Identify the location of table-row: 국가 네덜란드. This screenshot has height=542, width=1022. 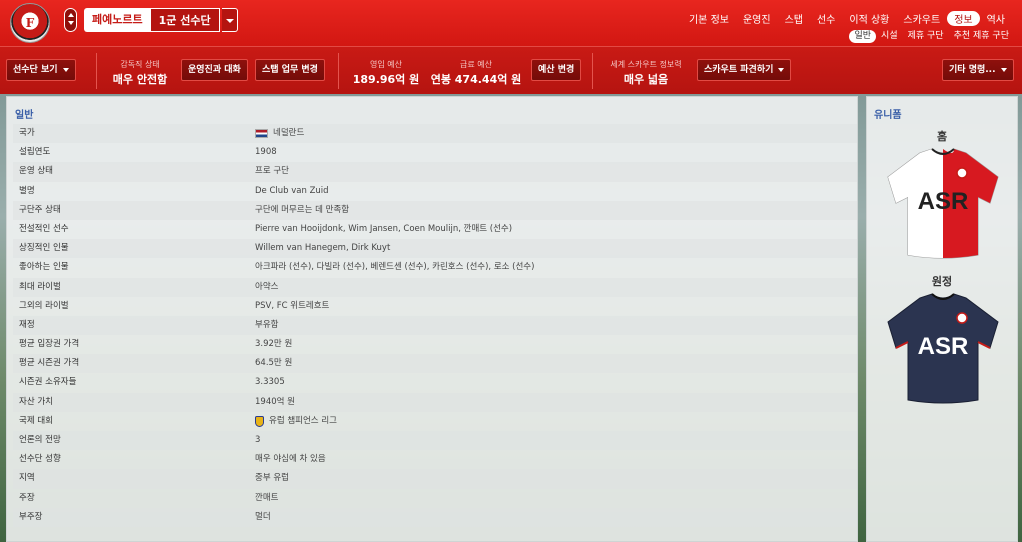
(435, 134).